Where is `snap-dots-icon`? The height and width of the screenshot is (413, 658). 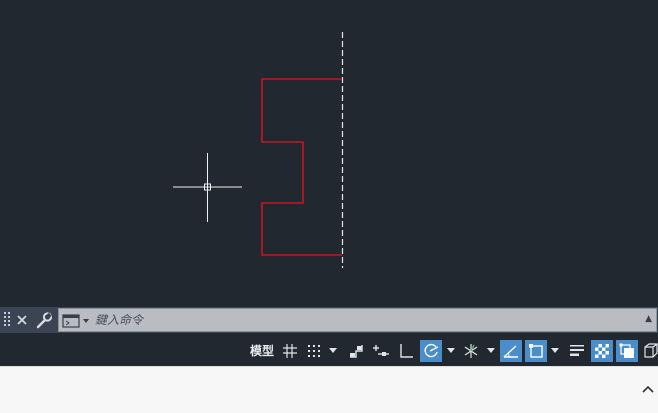 snap-dots-icon is located at coordinates (314, 351).